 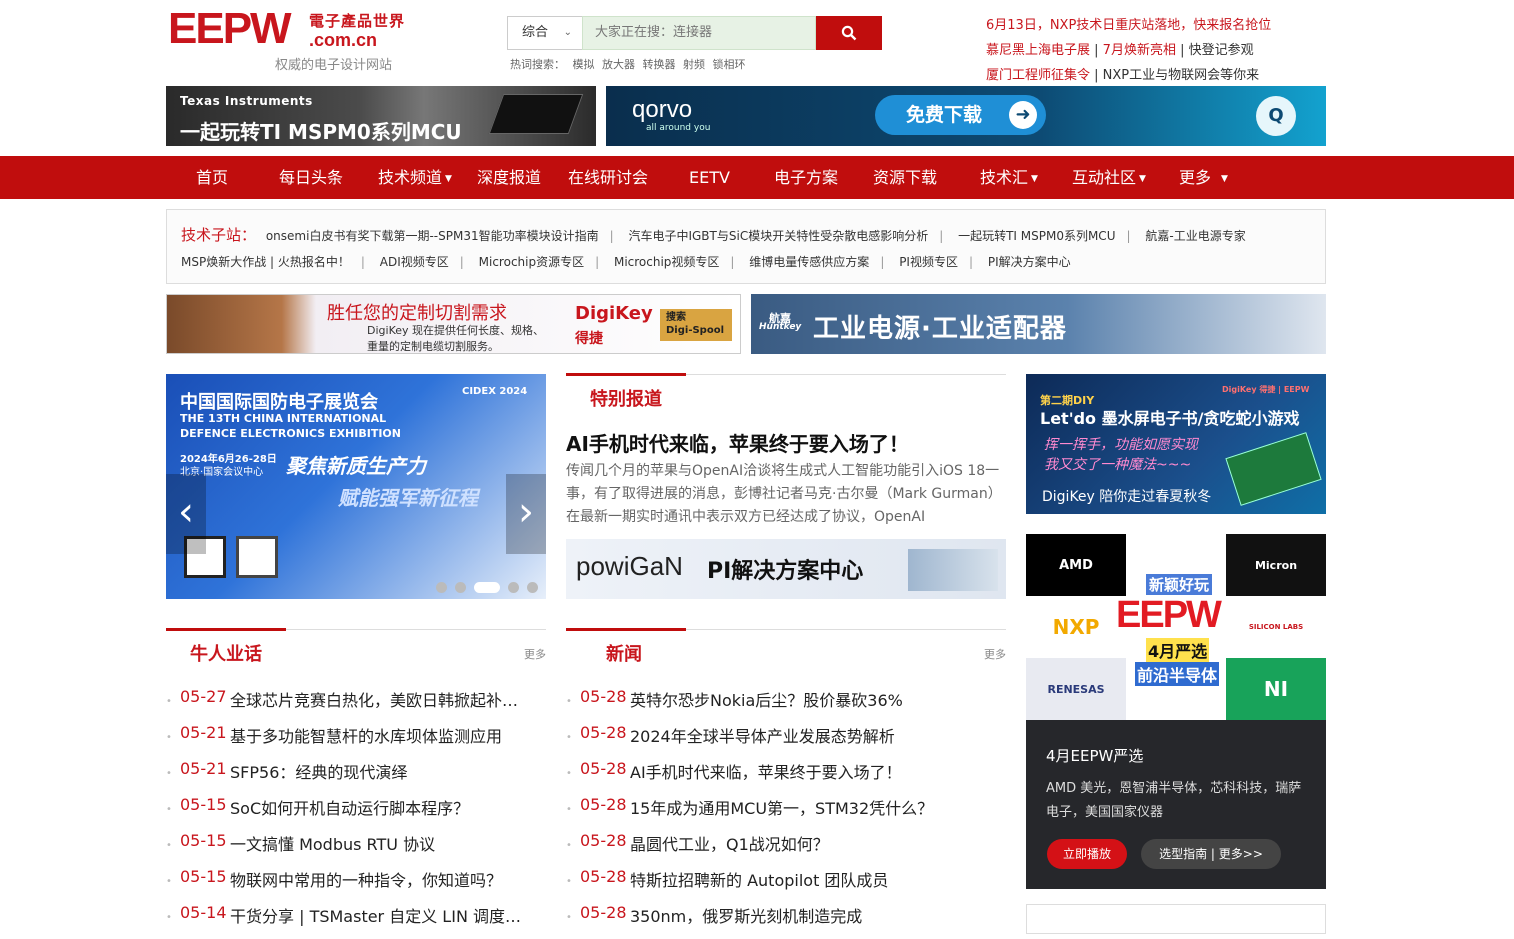 I want to click on header-news-link: 慕尼黑上海电子展 | 7月焕新亮相 | 快登记参观, so click(x=1120, y=48).